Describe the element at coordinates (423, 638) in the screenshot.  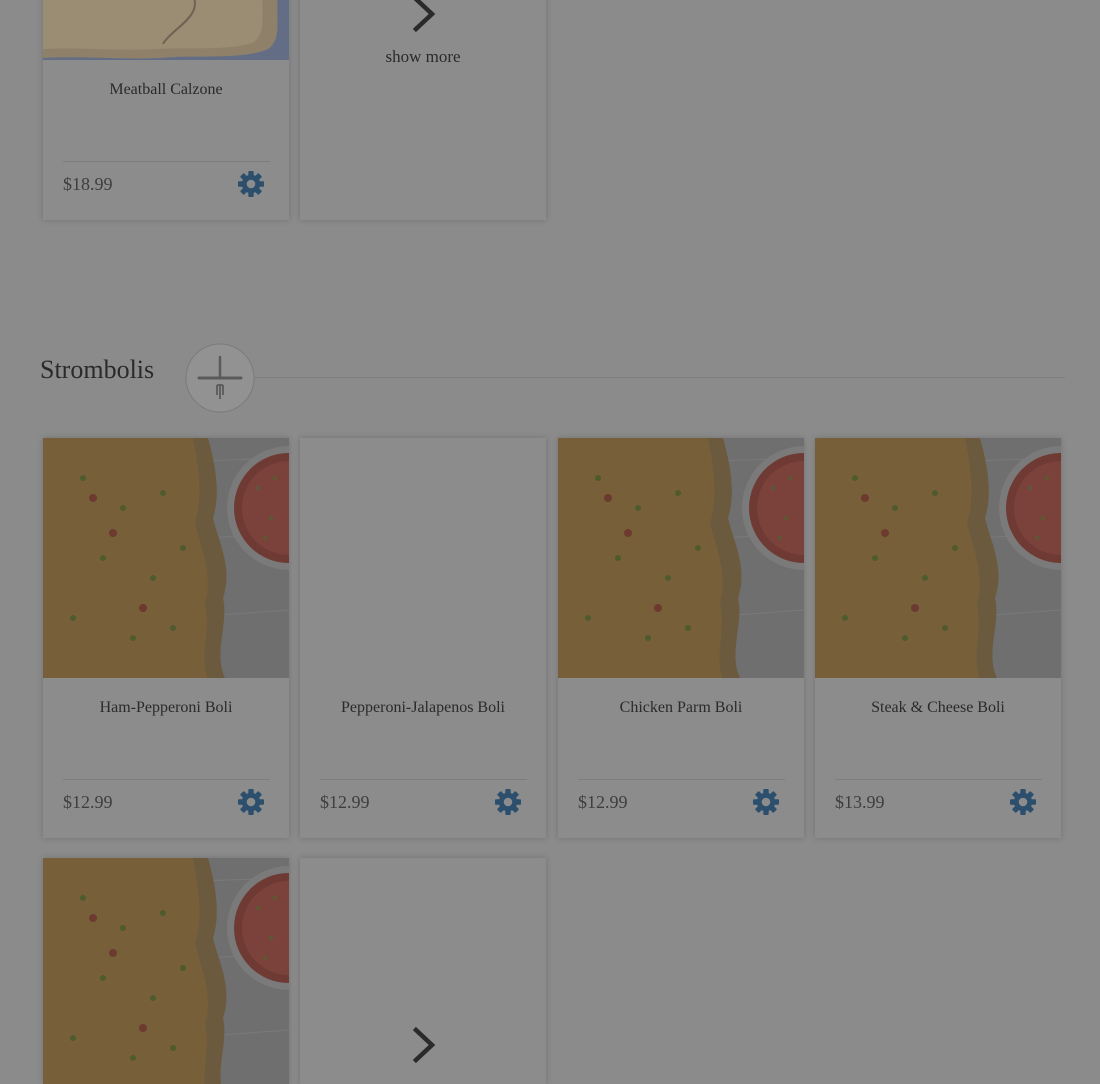
I see `menu-item-card: Pepperoni-Jalapenos Boli $12.99` at that location.